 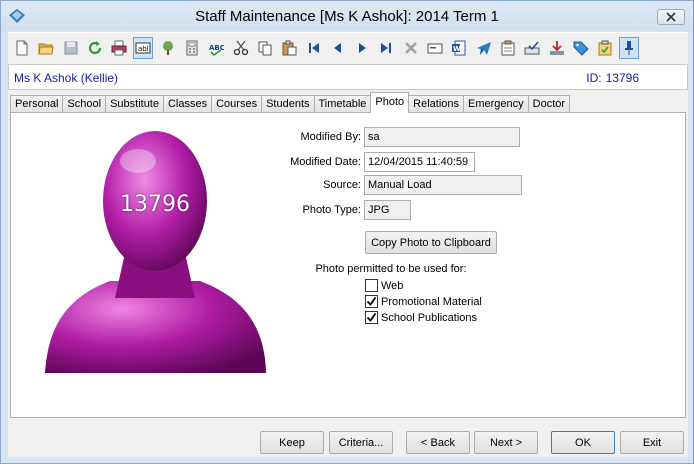 What do you see at coordinates (443, 185) in the screenshot?
I see `source-field: Manual Load` at bounding box center [443, 185].